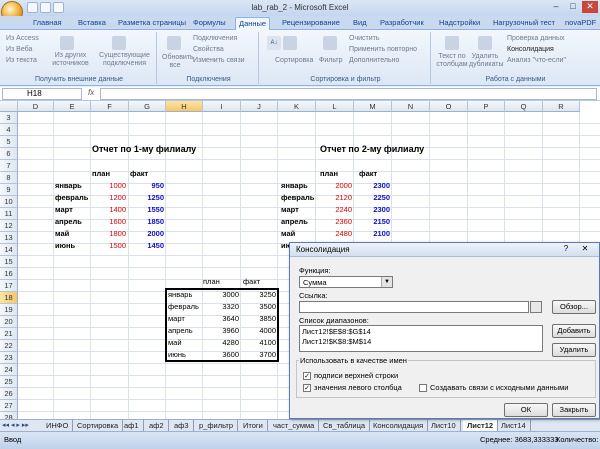 The image size is (600, 449). I want to click on minimize-button: –, so click(556, 7).